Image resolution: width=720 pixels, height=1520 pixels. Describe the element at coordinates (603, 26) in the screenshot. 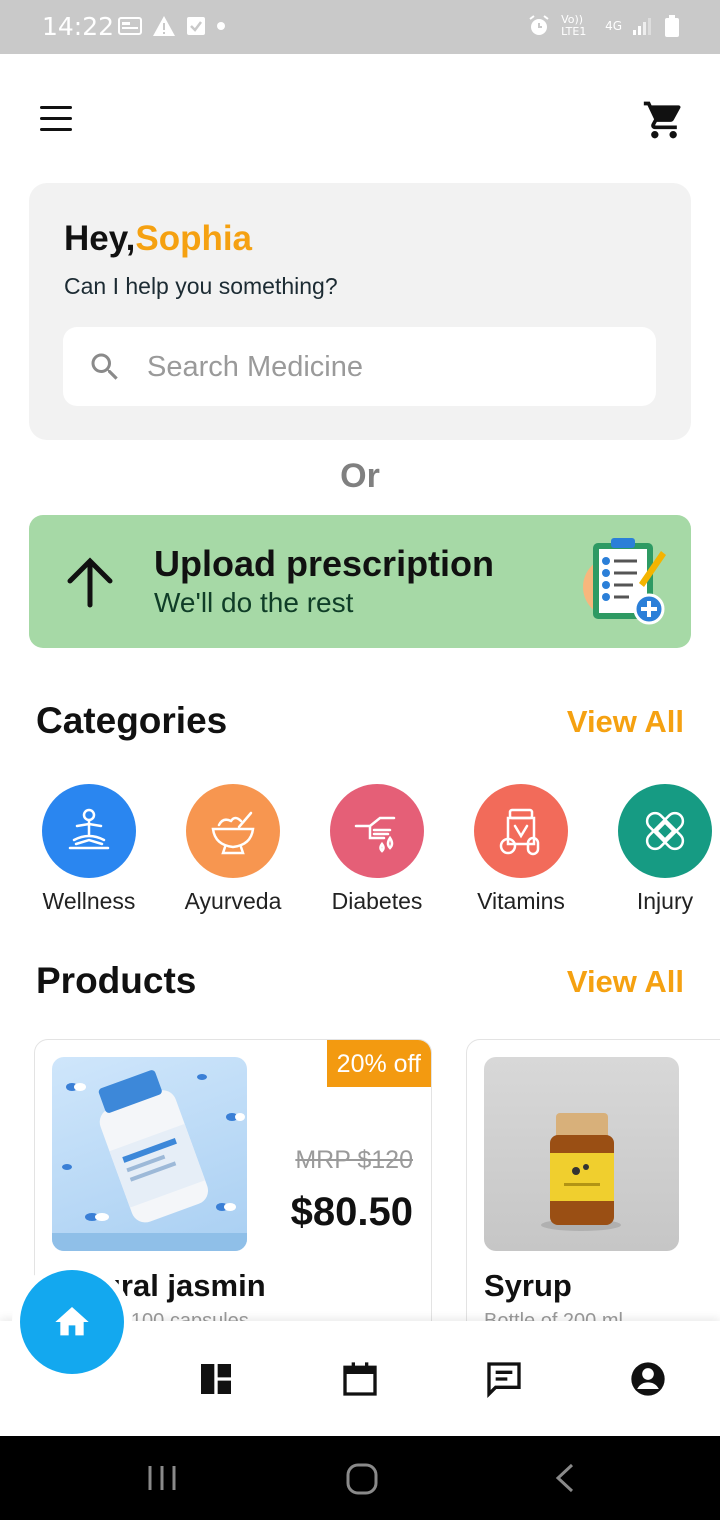

I see `status-system-icons: Vo)) LTE1 4G` at that location.